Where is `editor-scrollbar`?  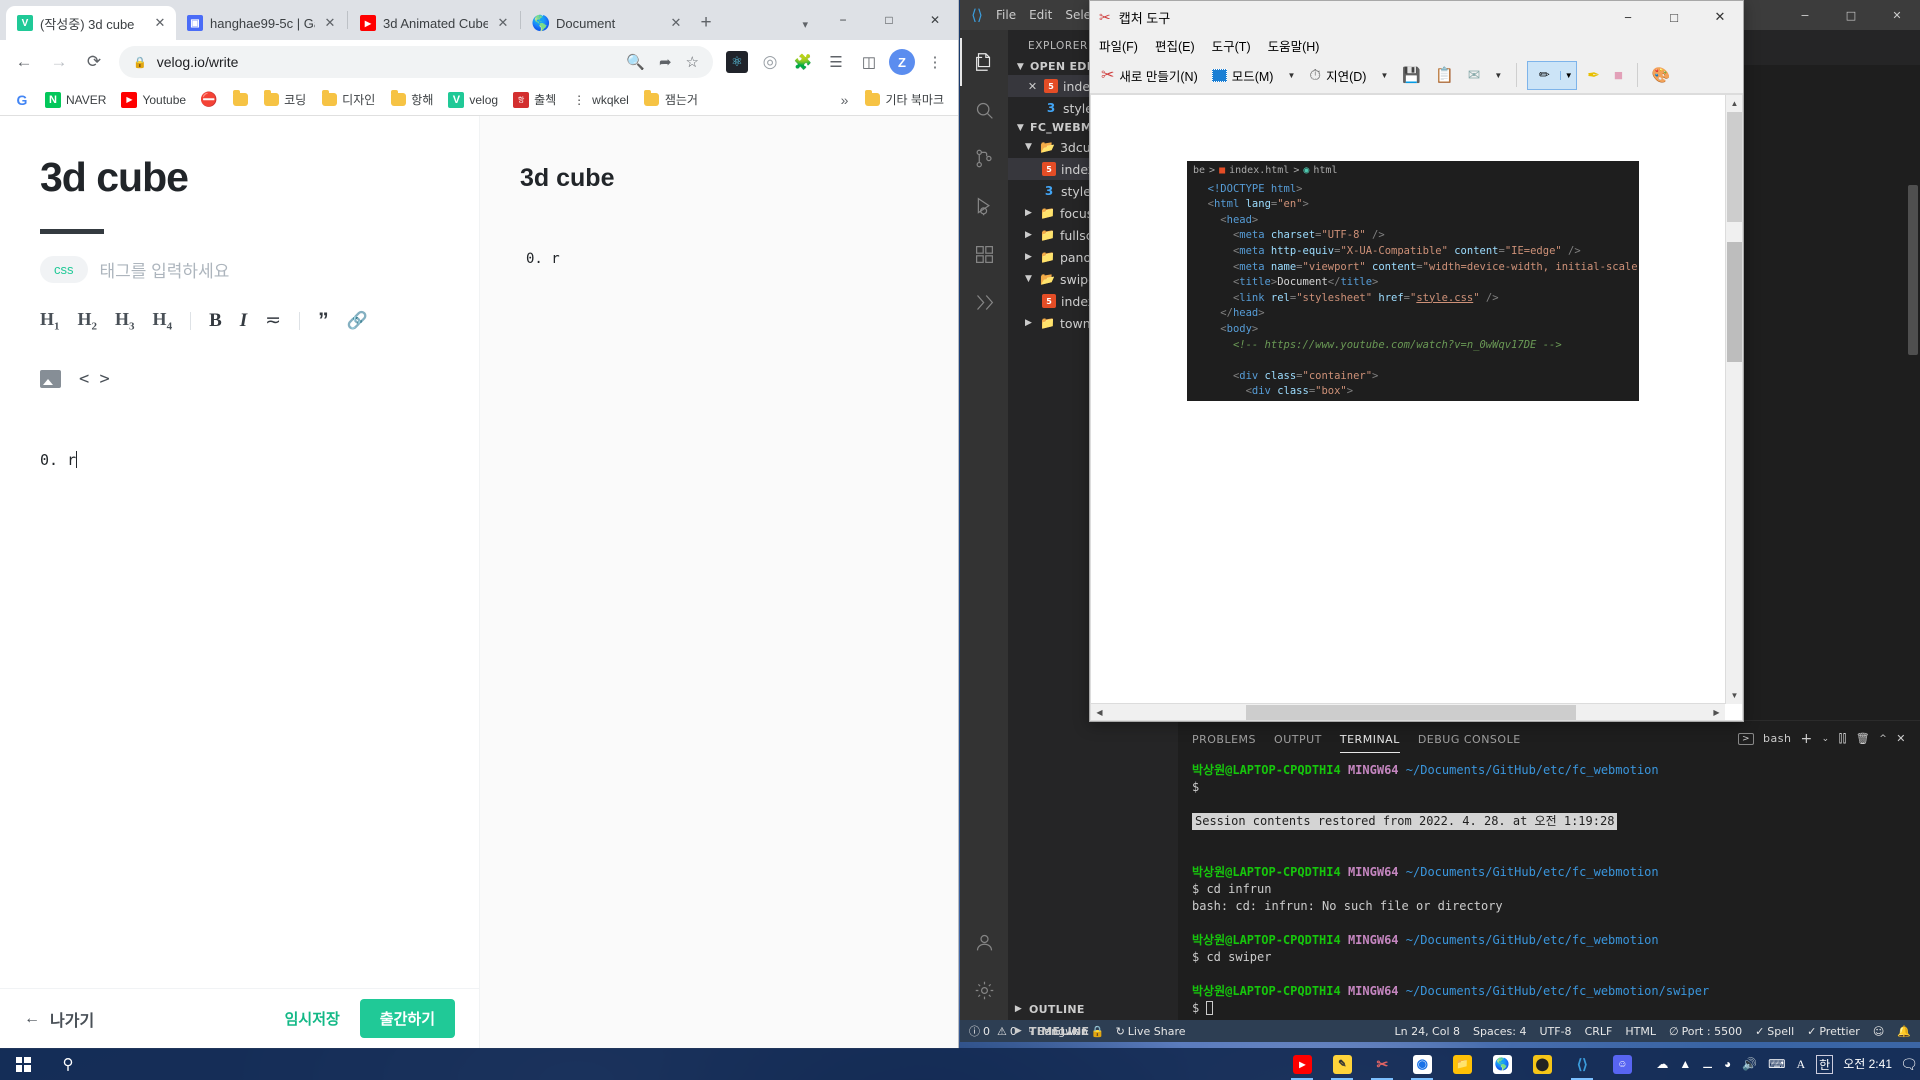
editor-scrollbar is located at coordinates (1913, 270).